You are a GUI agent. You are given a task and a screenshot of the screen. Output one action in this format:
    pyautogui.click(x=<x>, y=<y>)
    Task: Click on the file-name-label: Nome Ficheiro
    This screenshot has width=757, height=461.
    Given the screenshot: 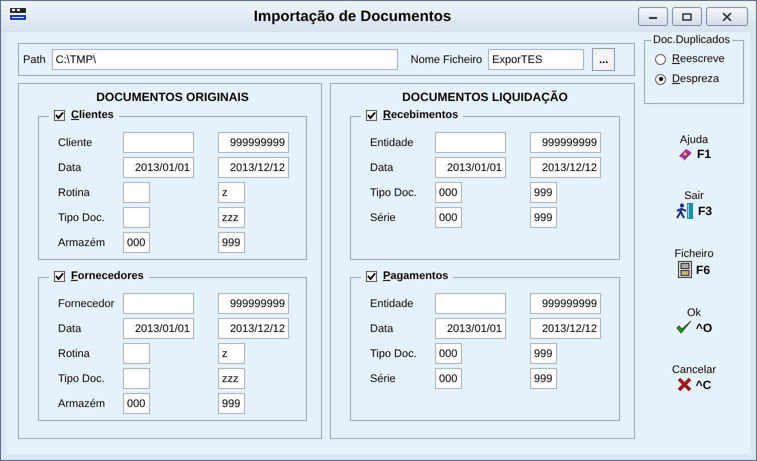 What is the action you would take?
    pyautogui.click(x=446, y=60)
    